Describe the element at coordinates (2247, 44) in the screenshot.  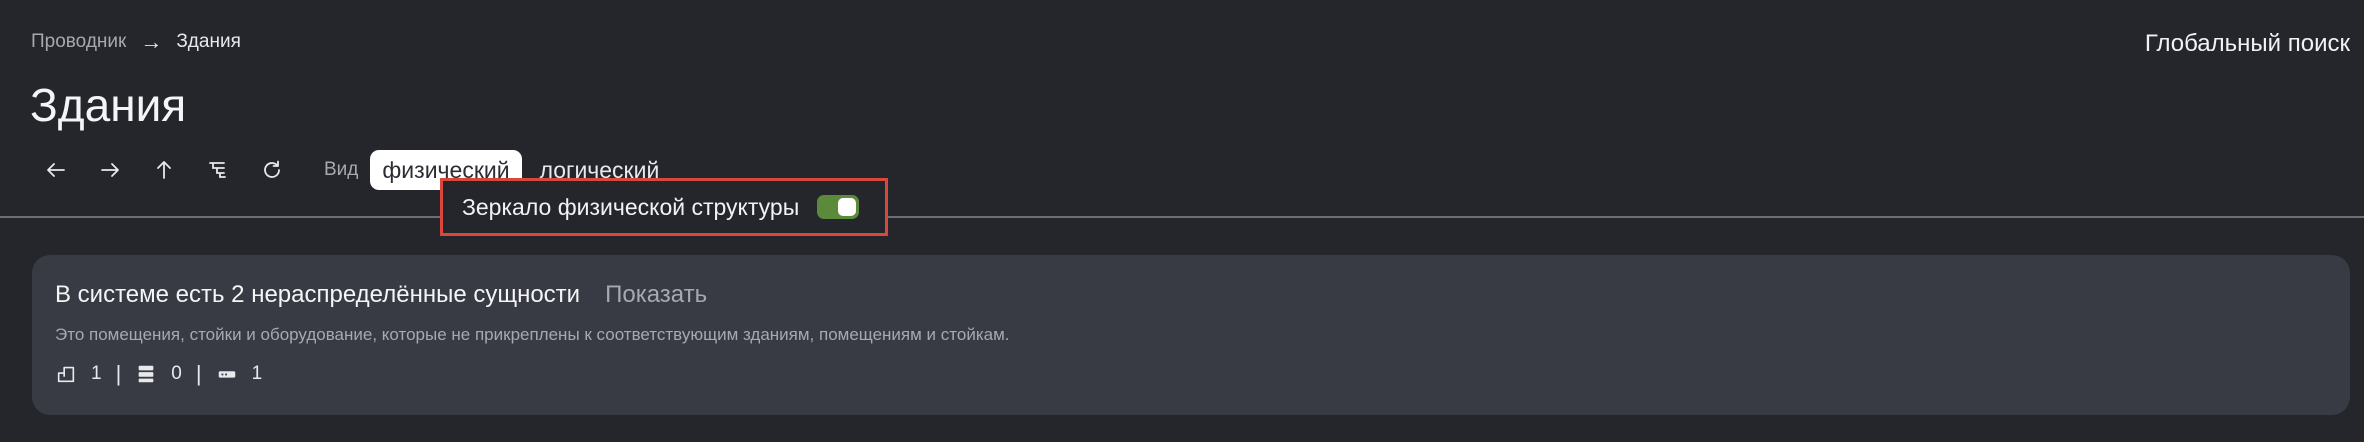
I see `global-search-link: Глобальный поиск` at that location.